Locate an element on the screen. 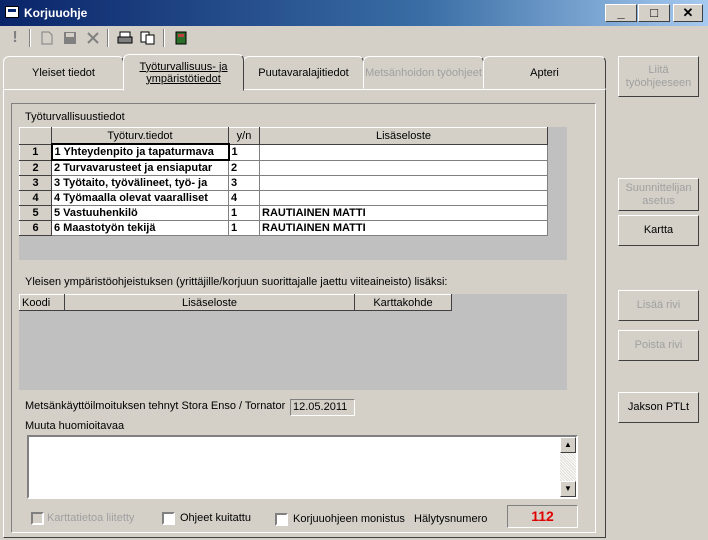 This screenshot has width=708, height=540. alarm-number-field: 112 is located at coordinates (542, 516).